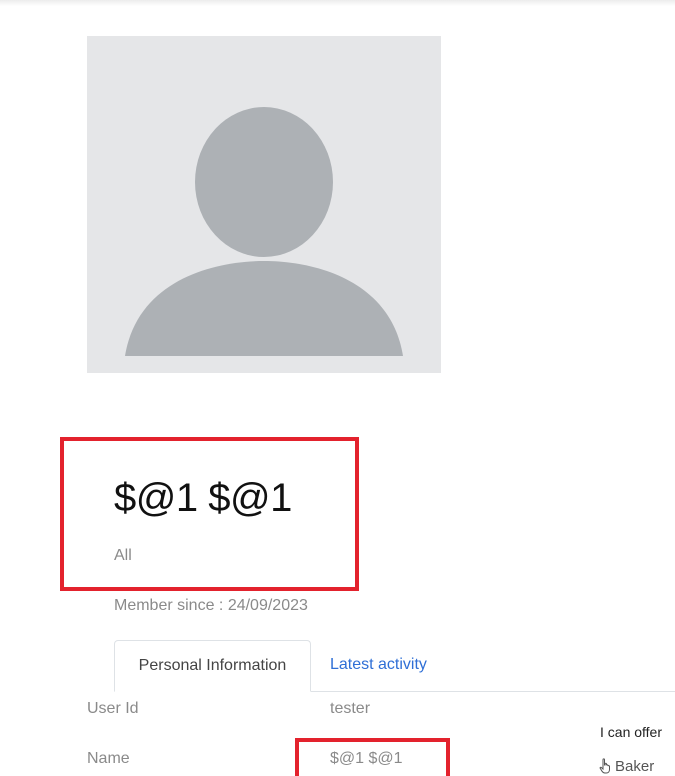 The height and width of the screenshot is (776, 675). I want to click on user-silhouette-icon, so click(264, 231).